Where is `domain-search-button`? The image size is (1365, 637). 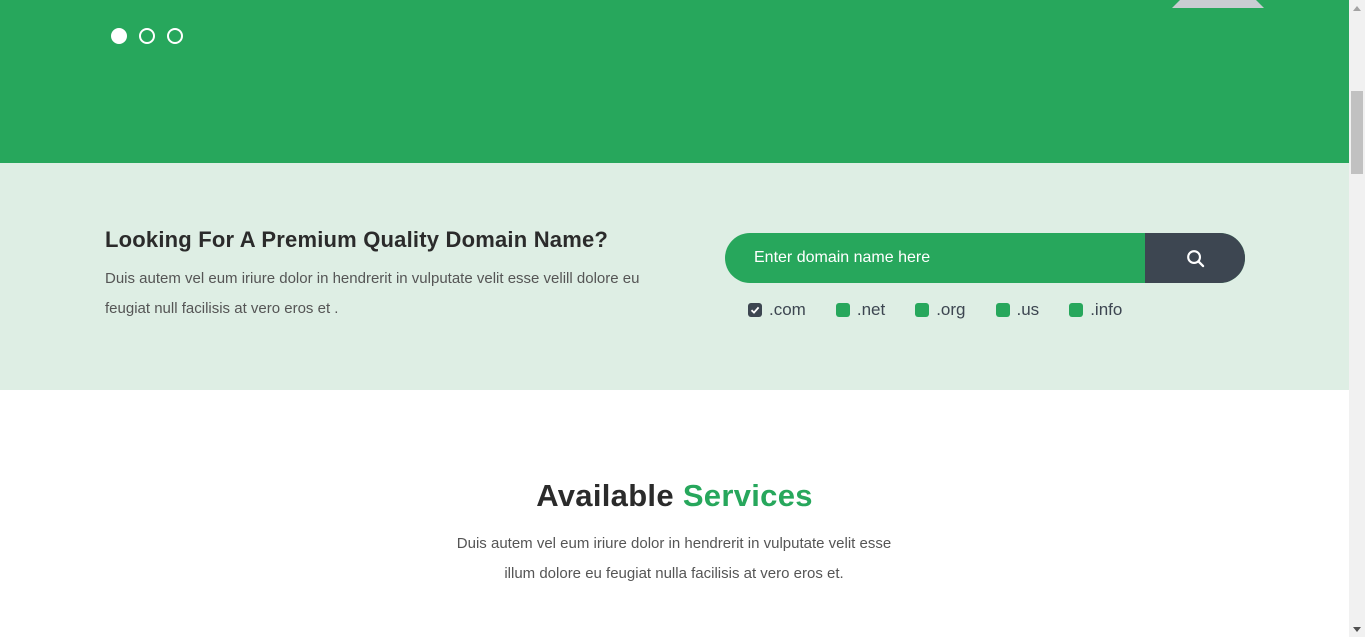
domain-search-button is located at coordinates (1195, 258).